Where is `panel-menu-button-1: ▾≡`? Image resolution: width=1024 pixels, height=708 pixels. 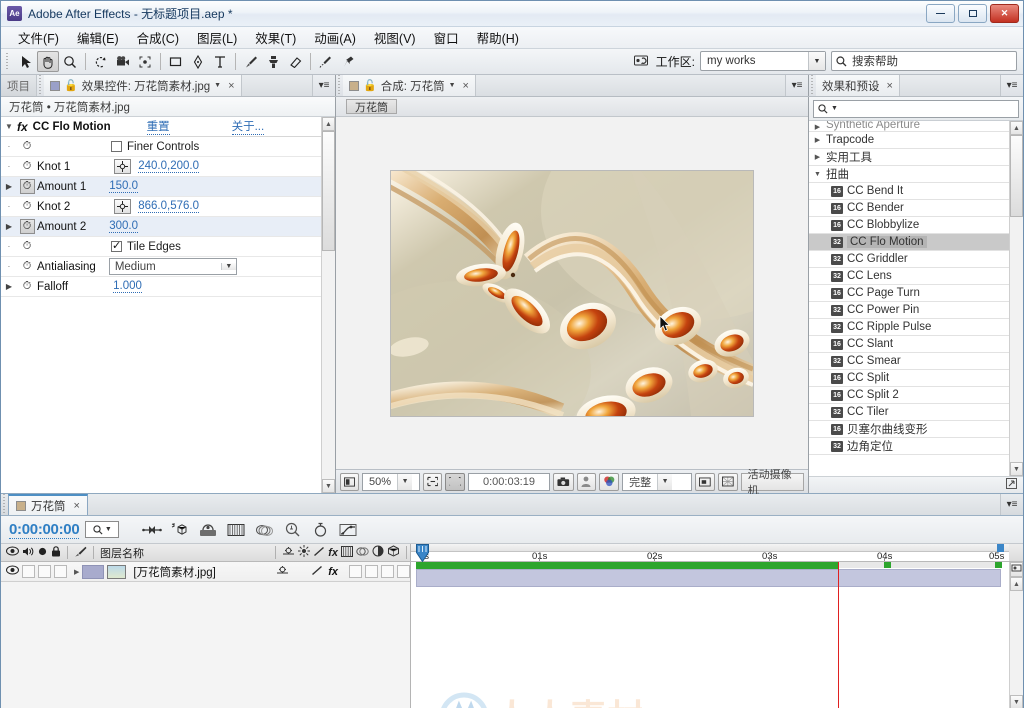
panel-menu-button-1: ▾≡ is located at coordinates (324, 85).